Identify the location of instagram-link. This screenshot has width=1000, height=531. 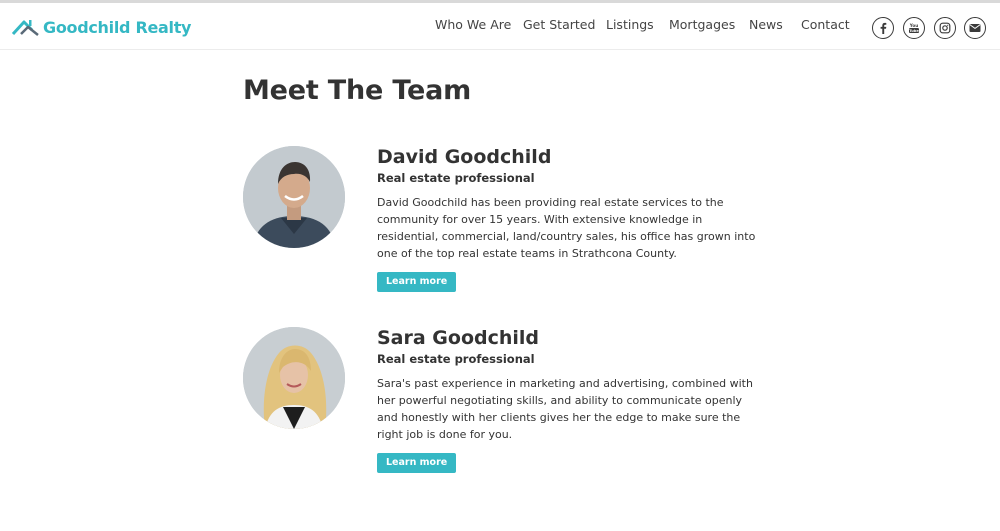
(945, 28).